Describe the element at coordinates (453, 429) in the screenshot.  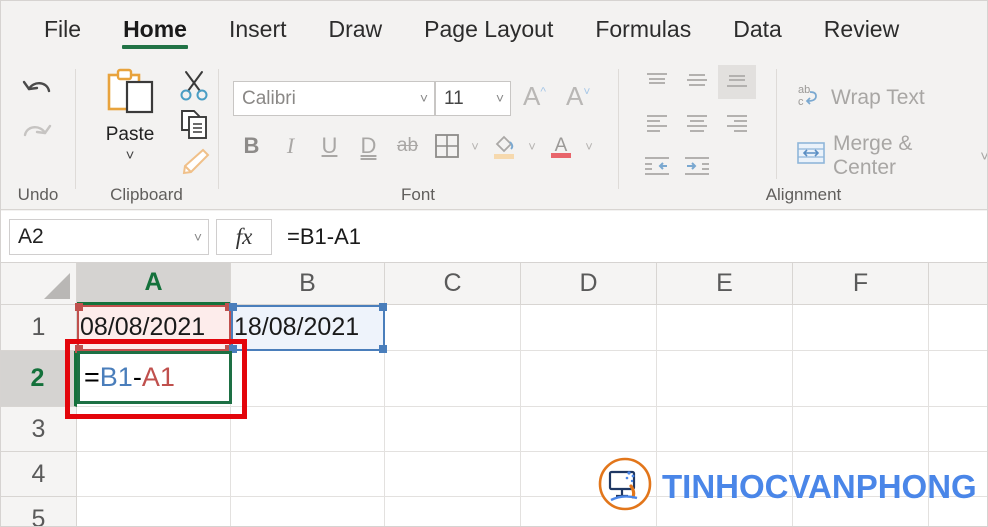
I see `cell-c3` at that location.